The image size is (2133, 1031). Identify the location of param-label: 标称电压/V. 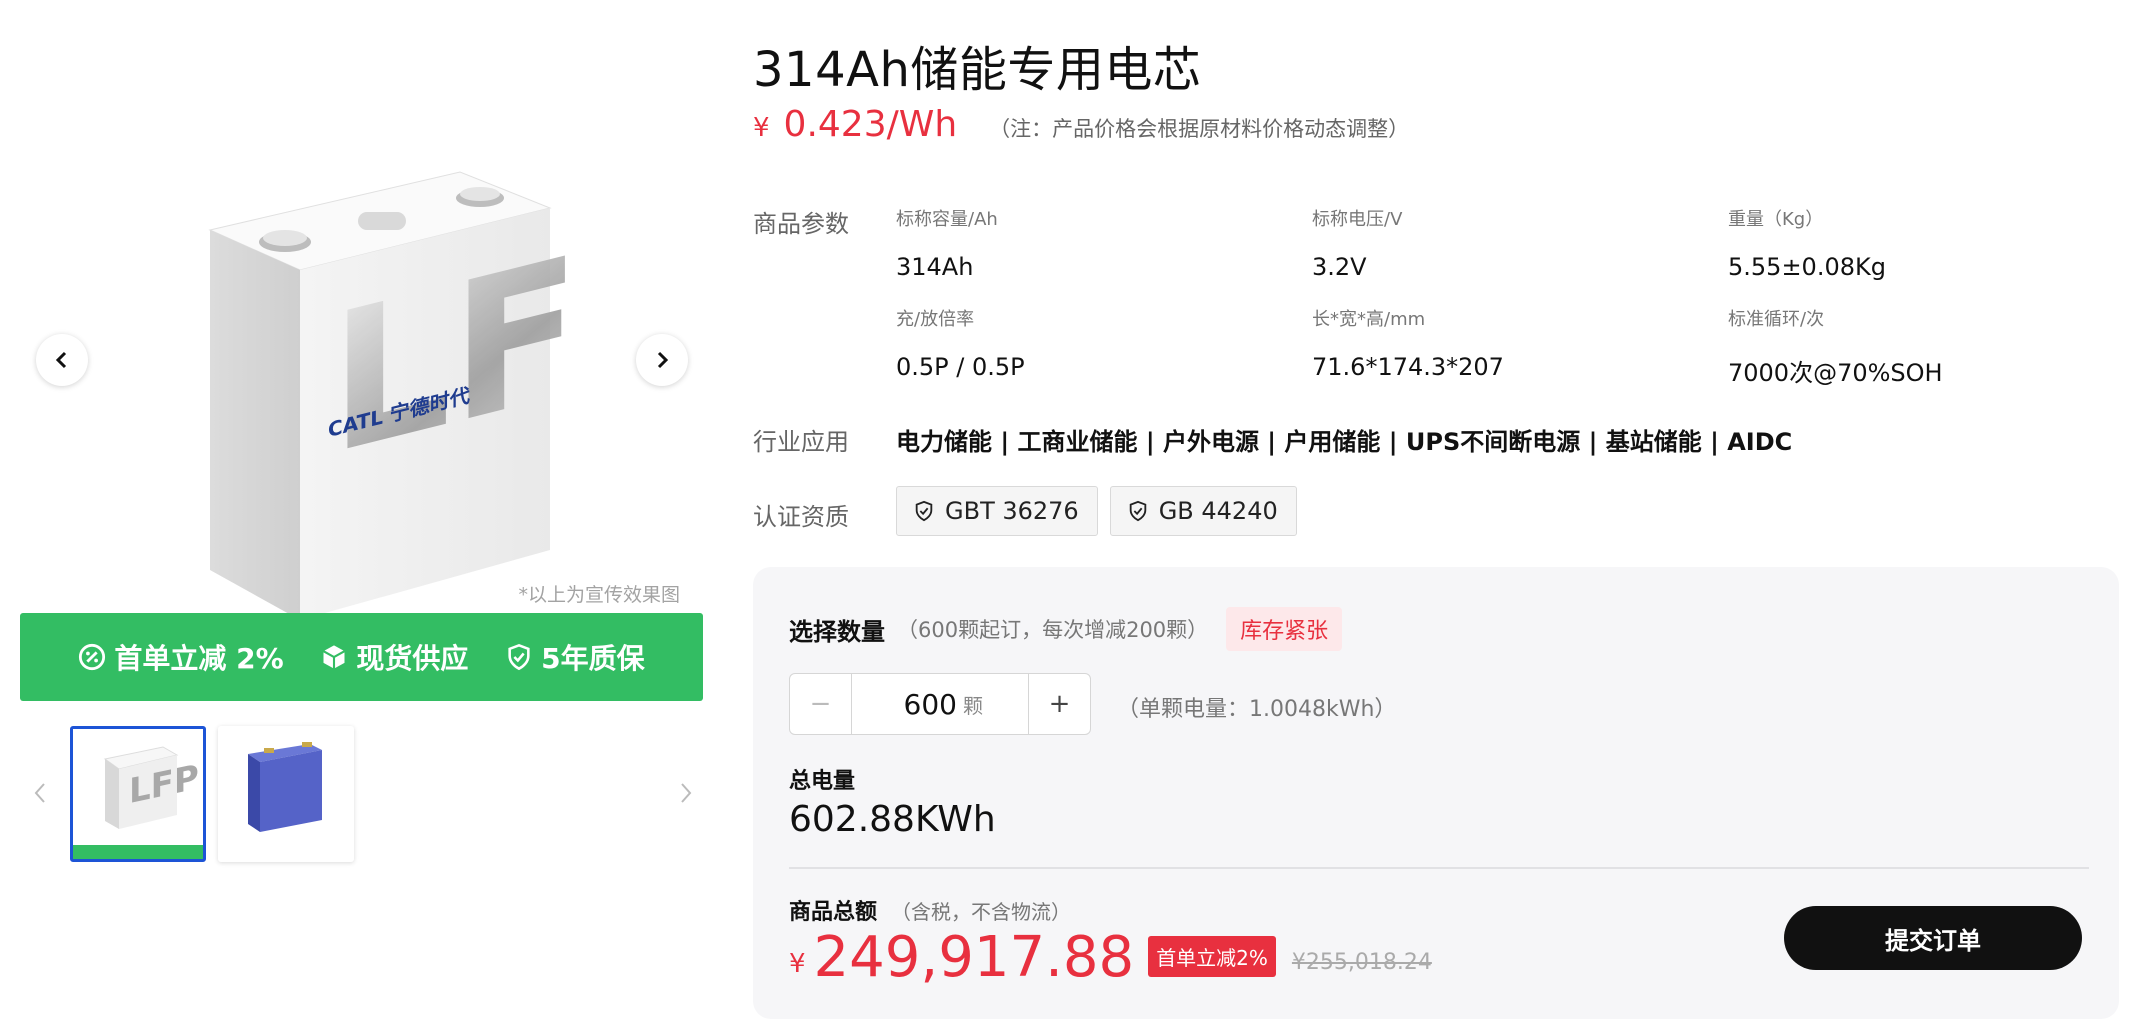
(1357, 219).